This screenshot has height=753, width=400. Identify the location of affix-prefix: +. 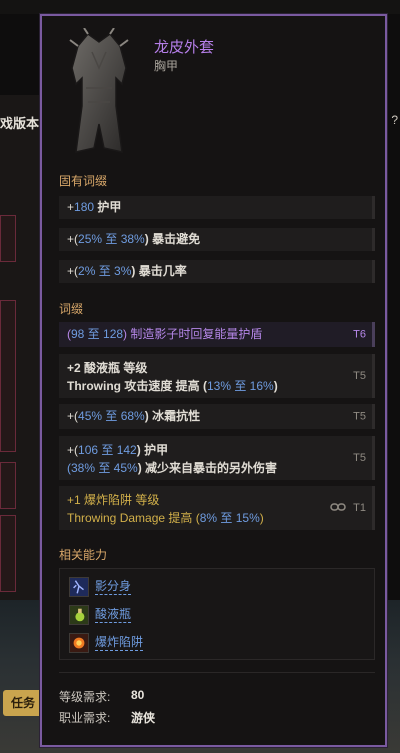
(71, 207).